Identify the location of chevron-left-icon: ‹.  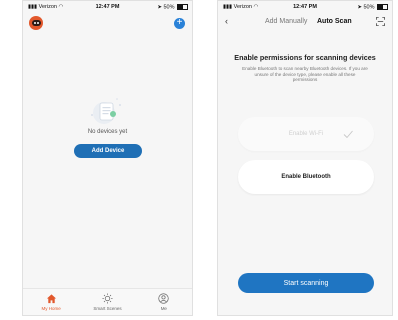
(226, 21).